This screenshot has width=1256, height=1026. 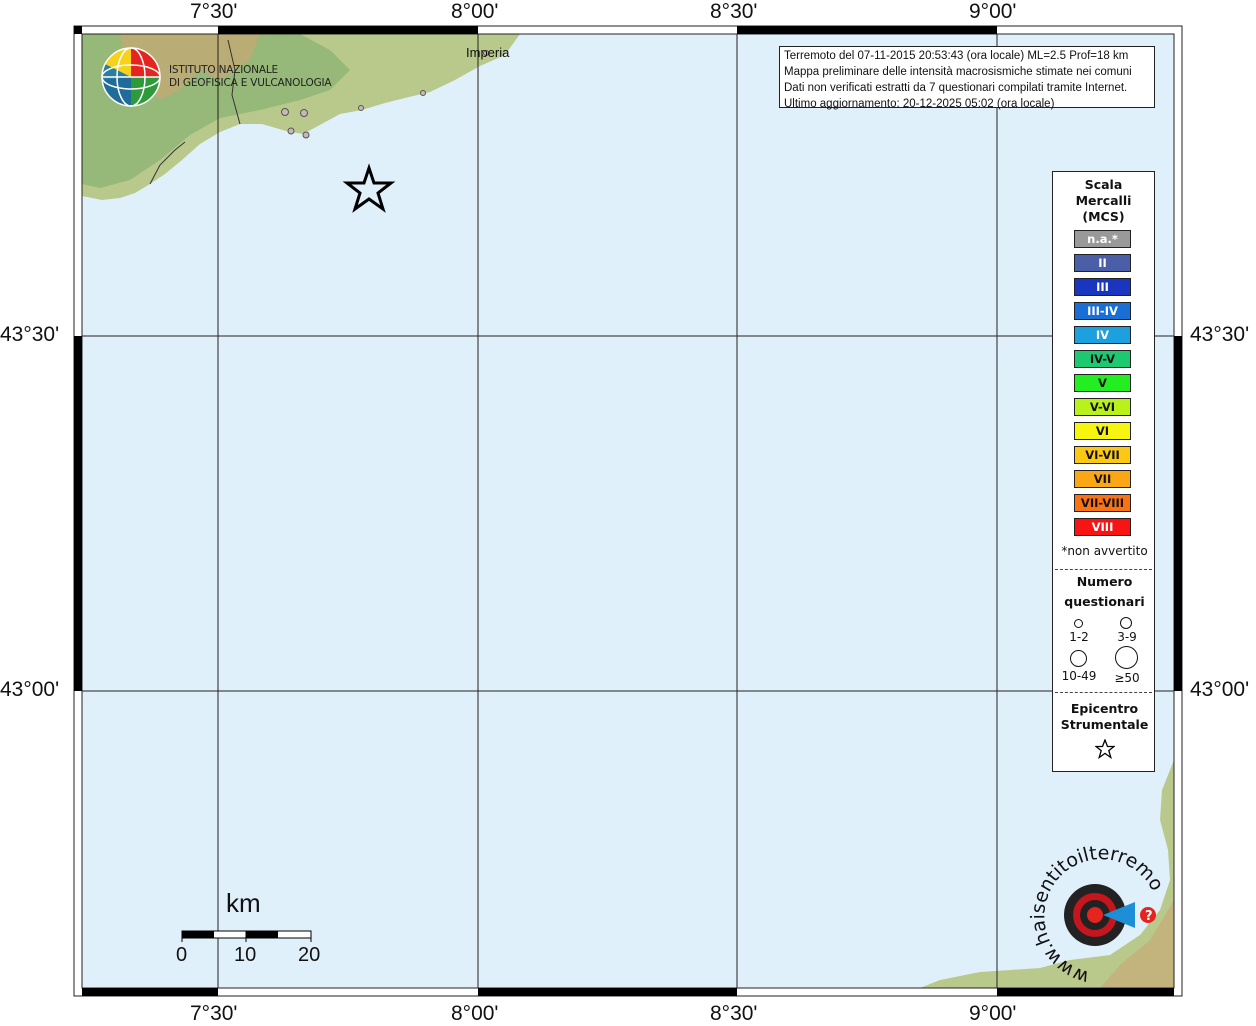 I want to click on mcs-swatch-viii: VIII, so click(x=1102, y=527).